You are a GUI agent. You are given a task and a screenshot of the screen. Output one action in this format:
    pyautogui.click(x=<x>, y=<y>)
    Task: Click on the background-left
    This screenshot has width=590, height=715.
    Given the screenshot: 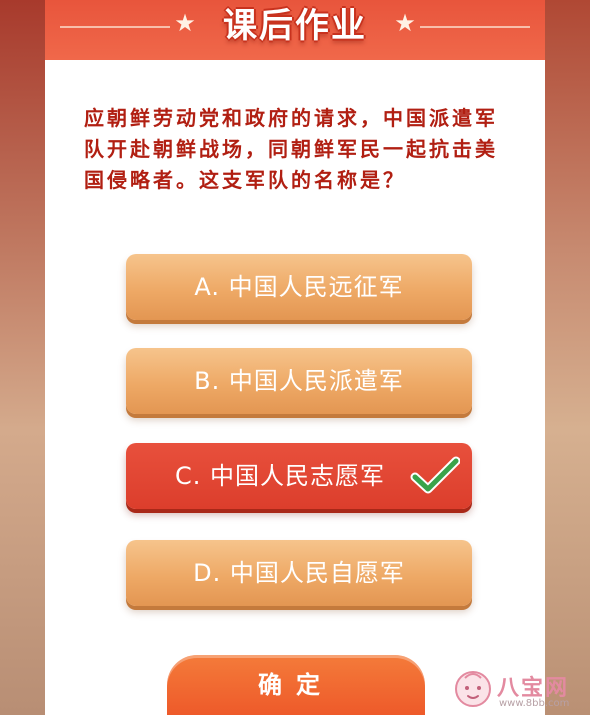 What is the action you would take?
    pyautogui.click(x=22, y=357)
    